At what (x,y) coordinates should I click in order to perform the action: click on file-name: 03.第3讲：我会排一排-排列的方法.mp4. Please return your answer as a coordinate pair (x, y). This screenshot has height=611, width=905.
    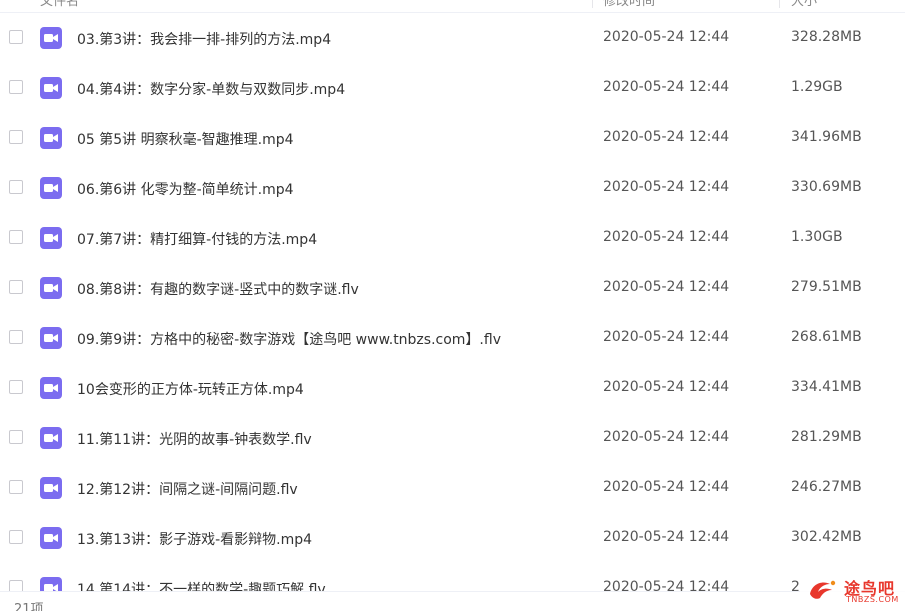
    Looking at the image, I should click on (204, 39).